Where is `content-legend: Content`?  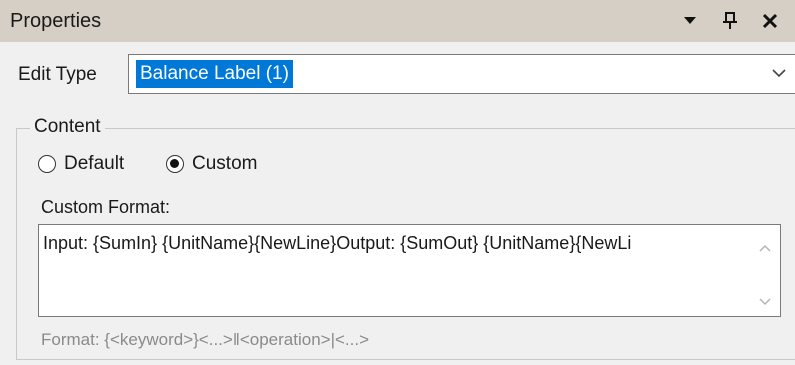
content-legend: Content is located at coordinates (67, 127).